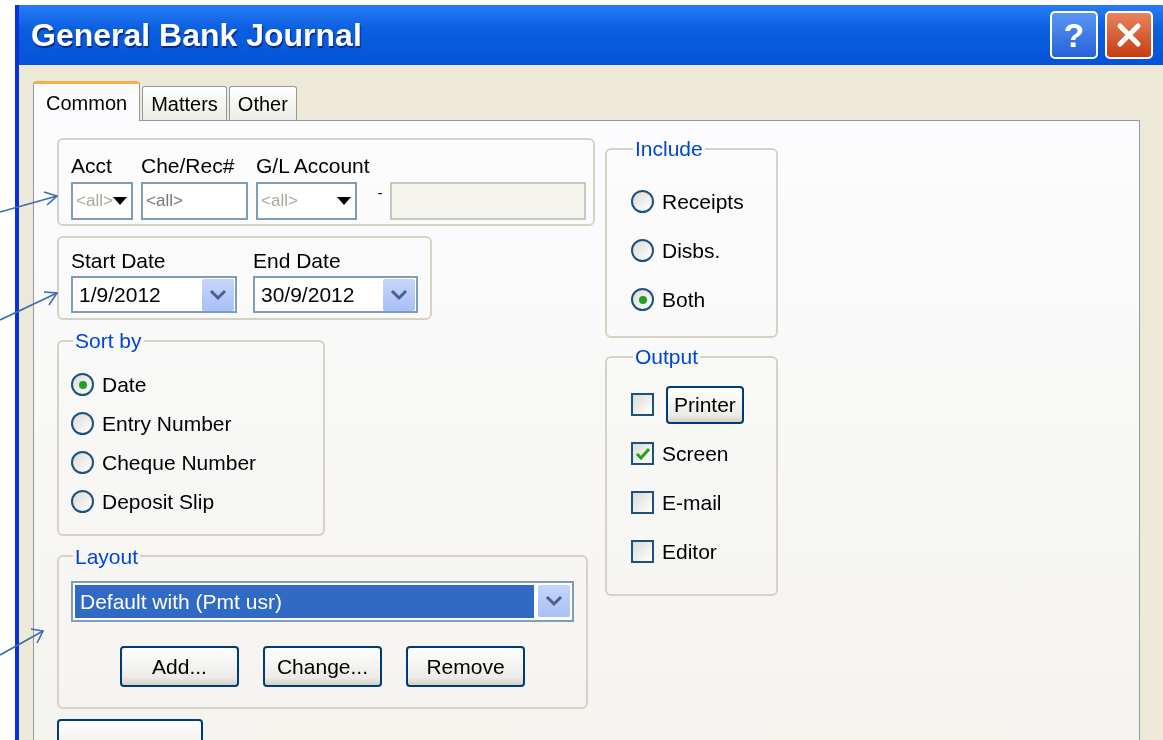 Image resolution: width=1163 pixels, height=740 pixels. I want to click on tab: Other, so click(262, 103).